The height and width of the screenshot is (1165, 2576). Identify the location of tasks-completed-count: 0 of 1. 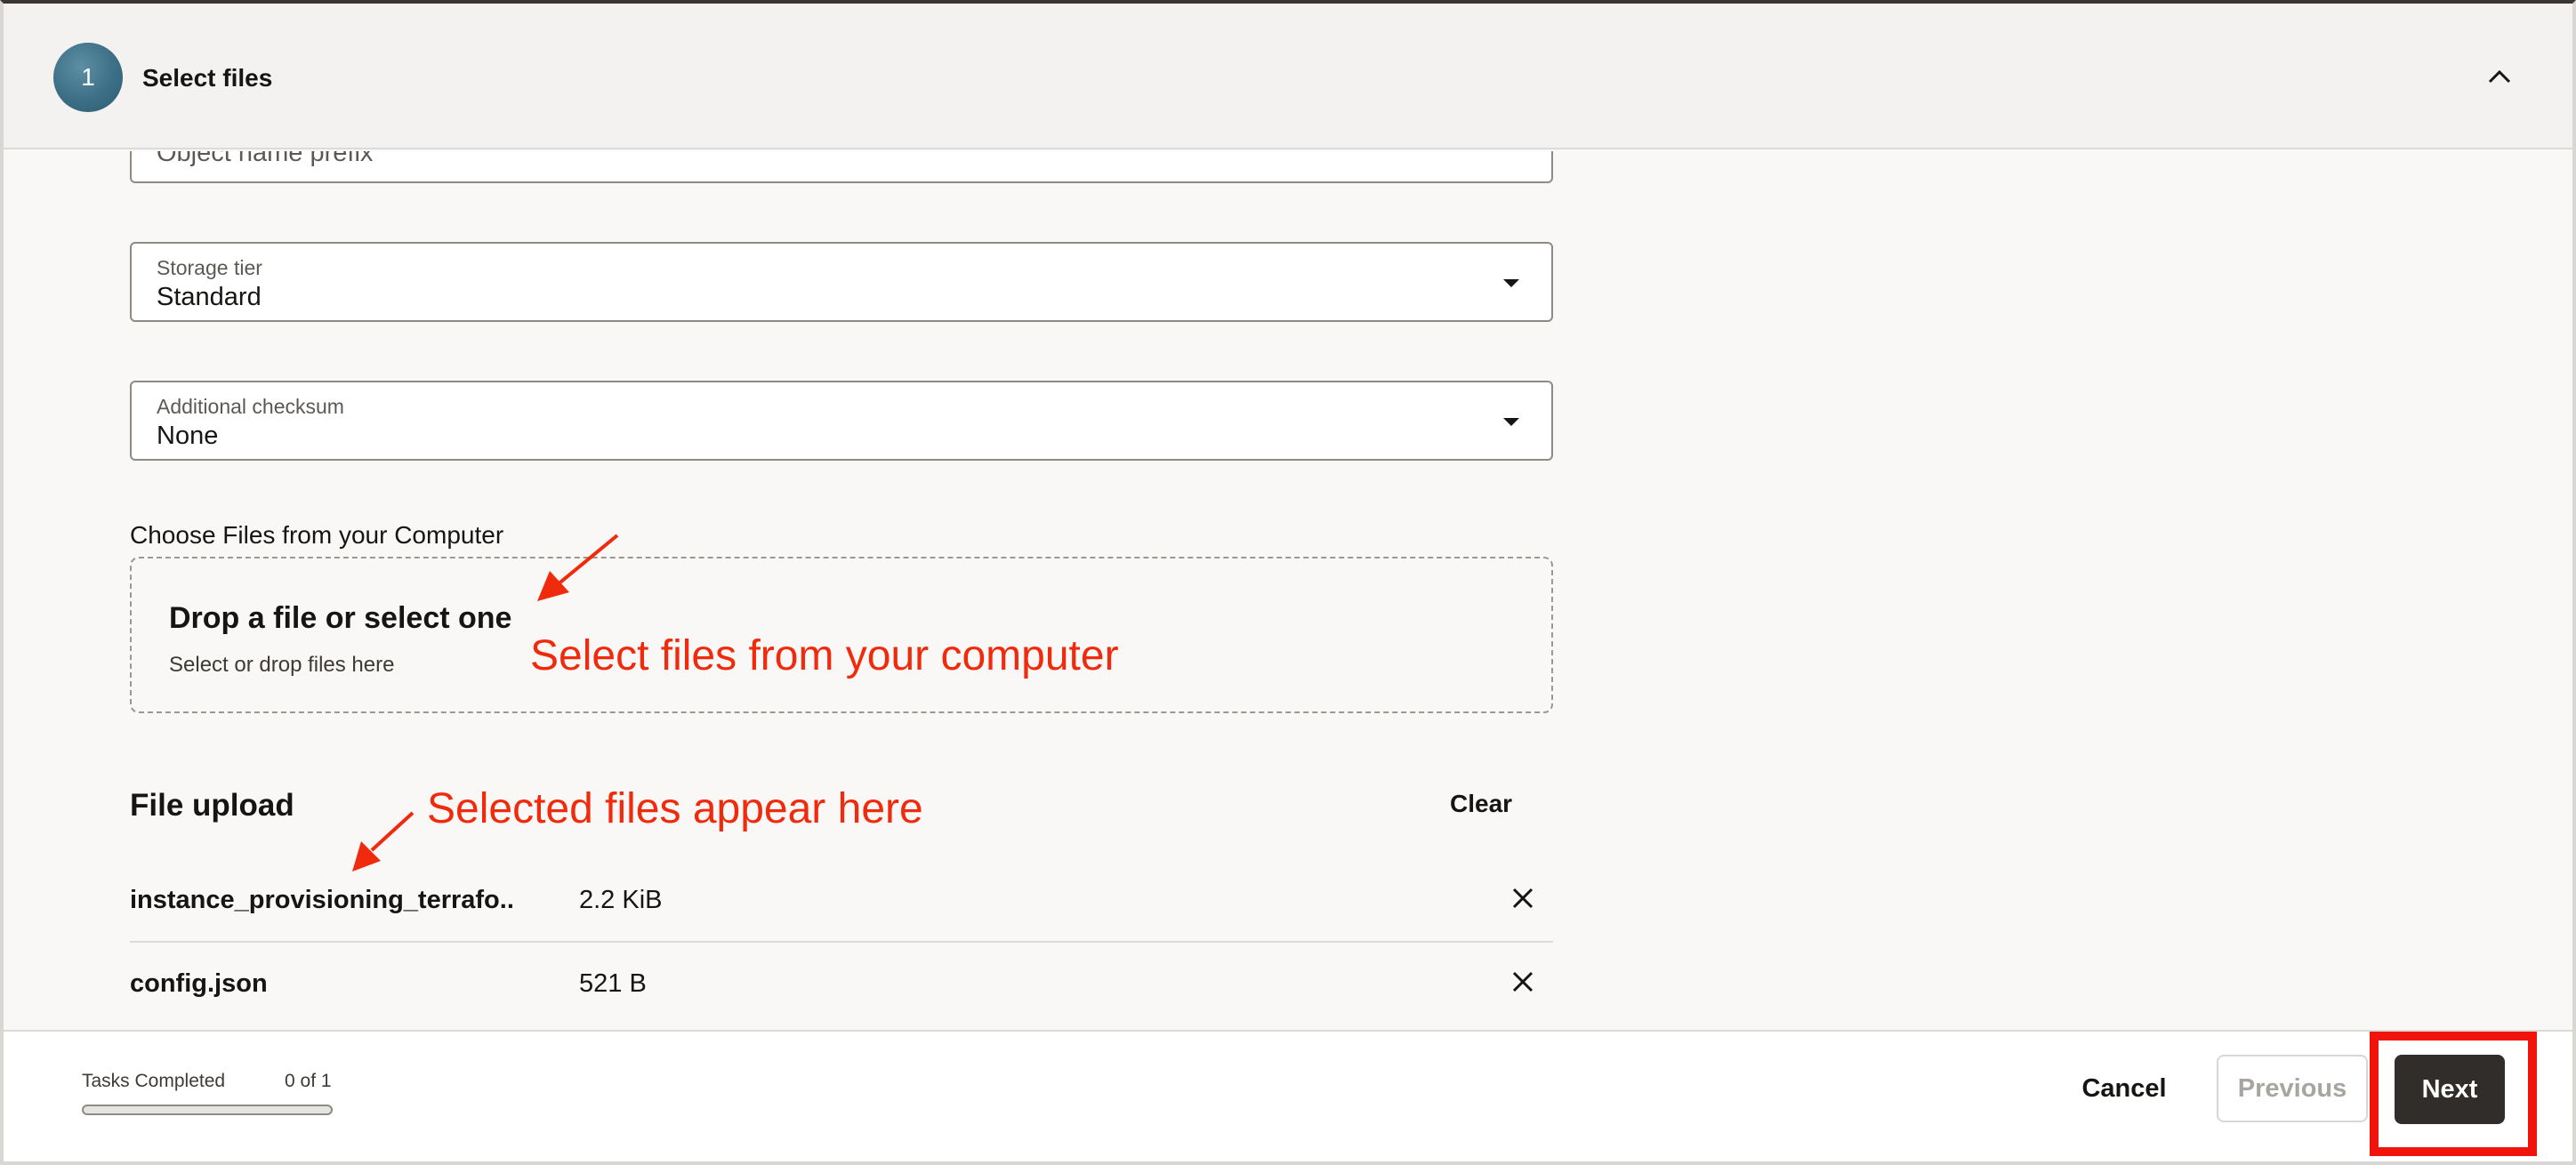
(308, 1081).